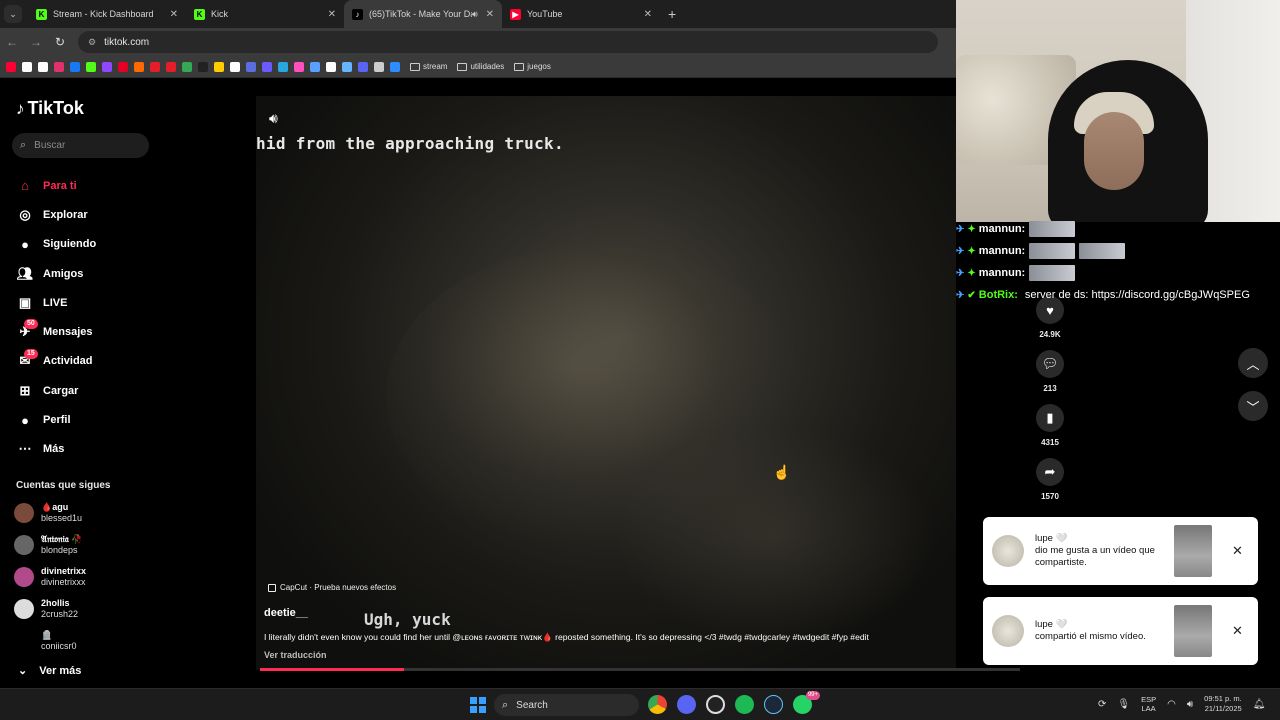 The image size is (1280, 720). What do you see at coordinates (1102, 704) in the screenshot?
I see `sync-icon: ⟳` at bounding box center [1102, 704].